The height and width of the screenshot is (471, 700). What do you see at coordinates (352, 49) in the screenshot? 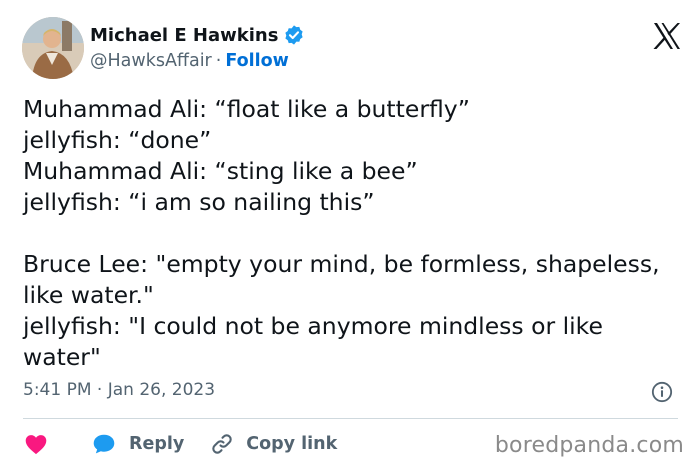
I see `tweet-header: Michael E Hawkins @HawksAffair · Follow` at bounding box center [352, 49].